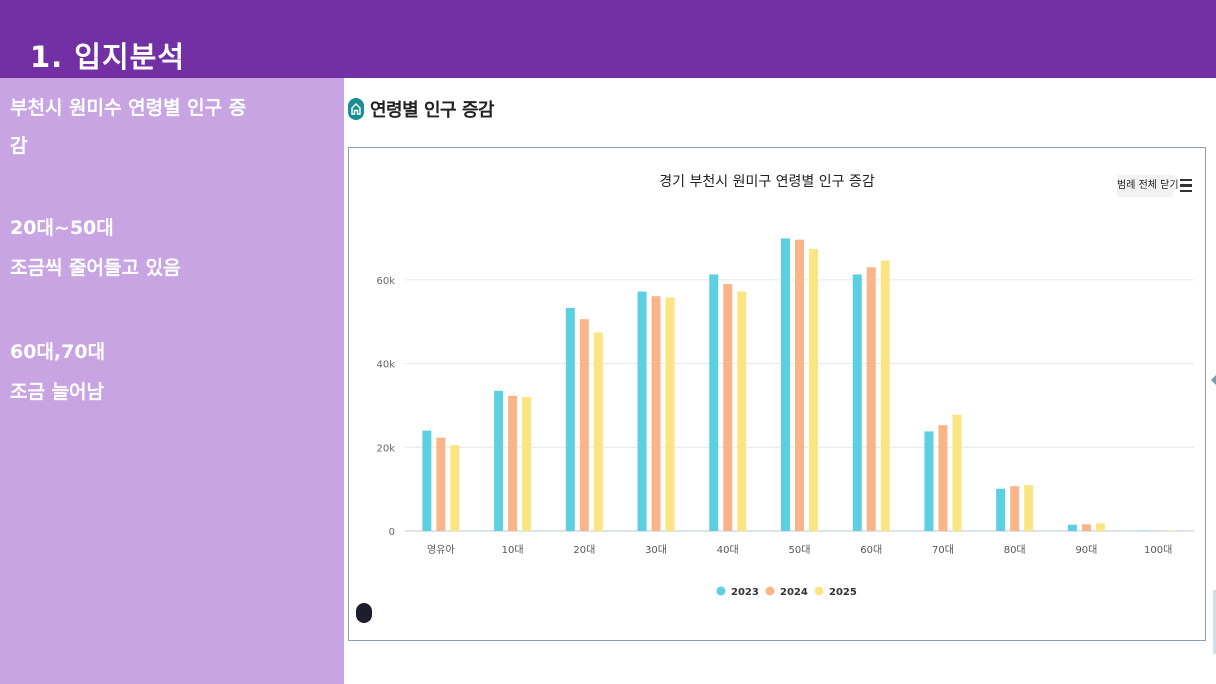  Describe the element at coordinates (800, 550) in the screenshot. I see `x-tick-label: 50대` at that location.